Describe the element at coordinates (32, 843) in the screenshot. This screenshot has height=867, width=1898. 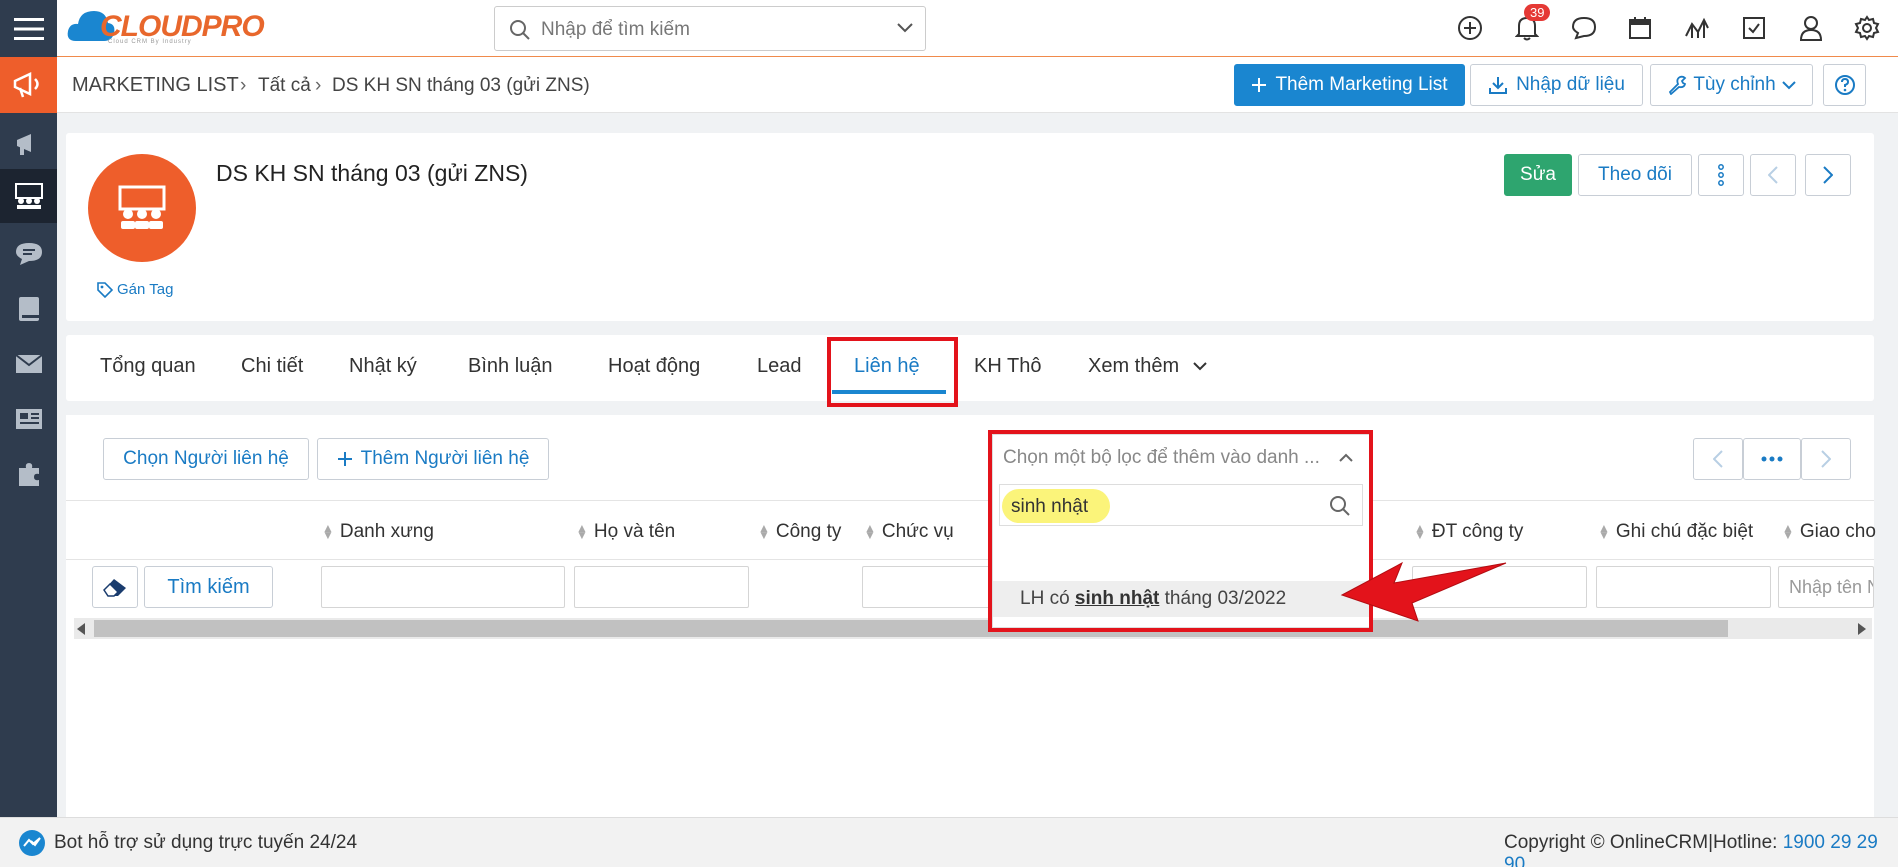
I see `messenger-icon` at that location.